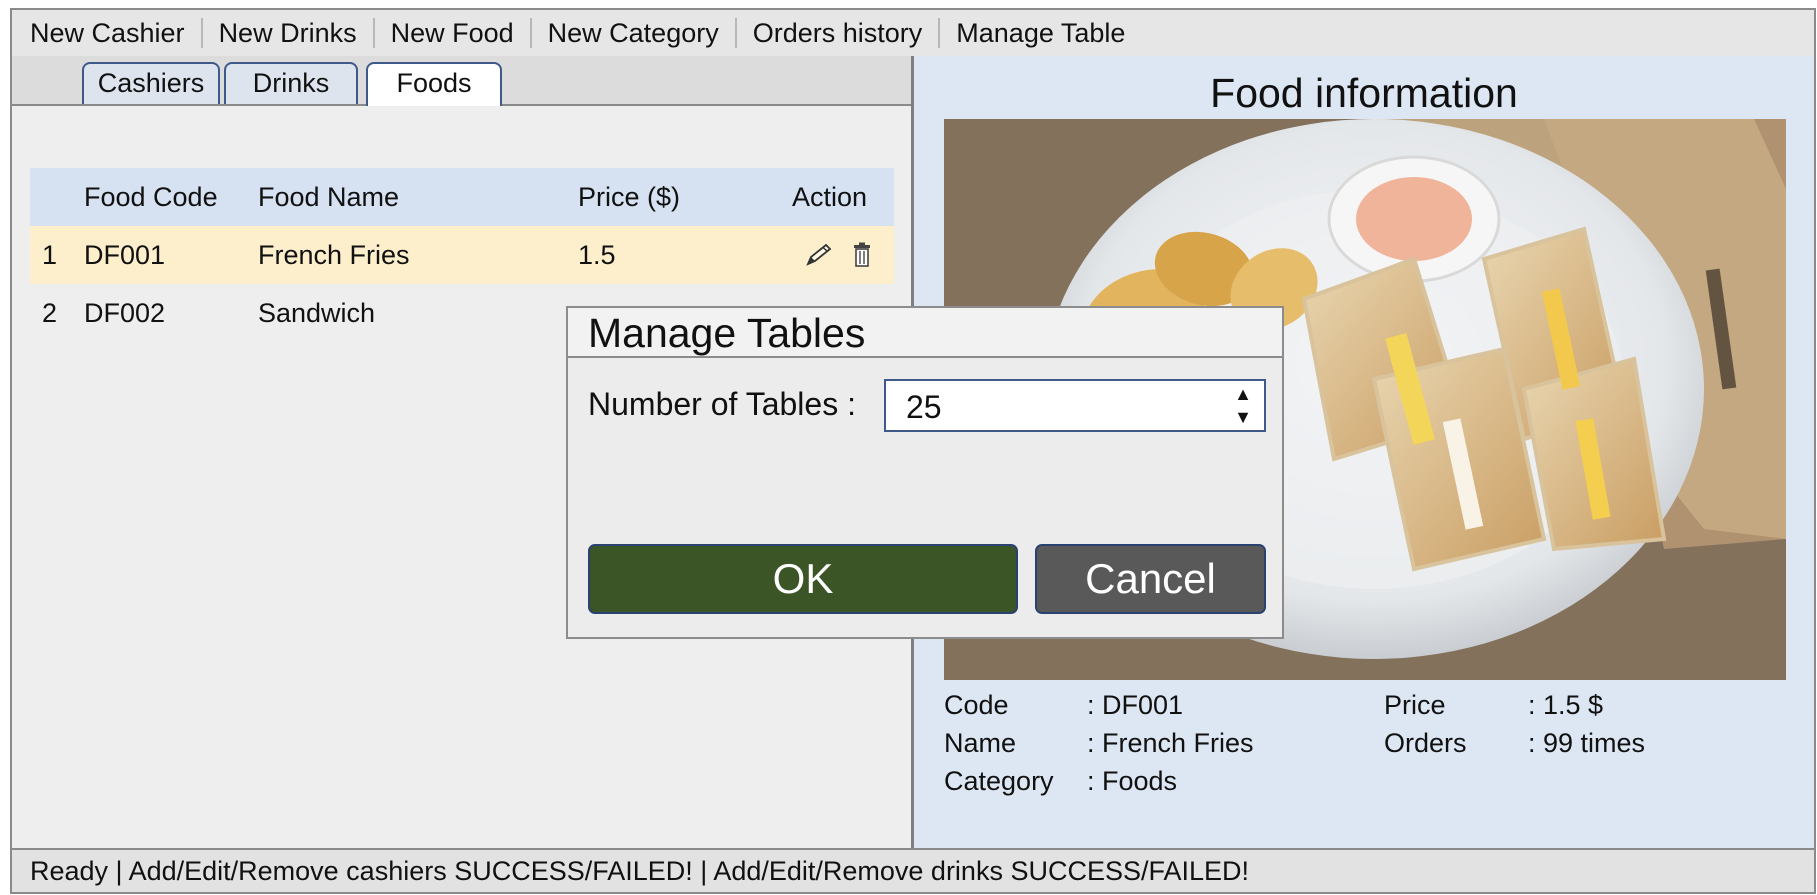  What do you see at coordinates (50, 313) in the screenshot?
I see `row-index: 2` at bounding box center [50, 313].